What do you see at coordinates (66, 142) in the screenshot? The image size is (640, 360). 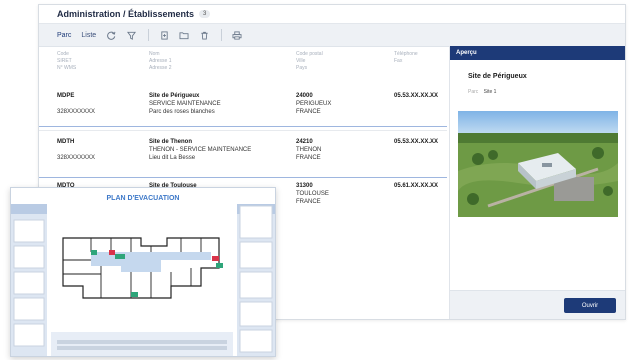 I see `site-code: MDTH` at bounding box center [66, 142].